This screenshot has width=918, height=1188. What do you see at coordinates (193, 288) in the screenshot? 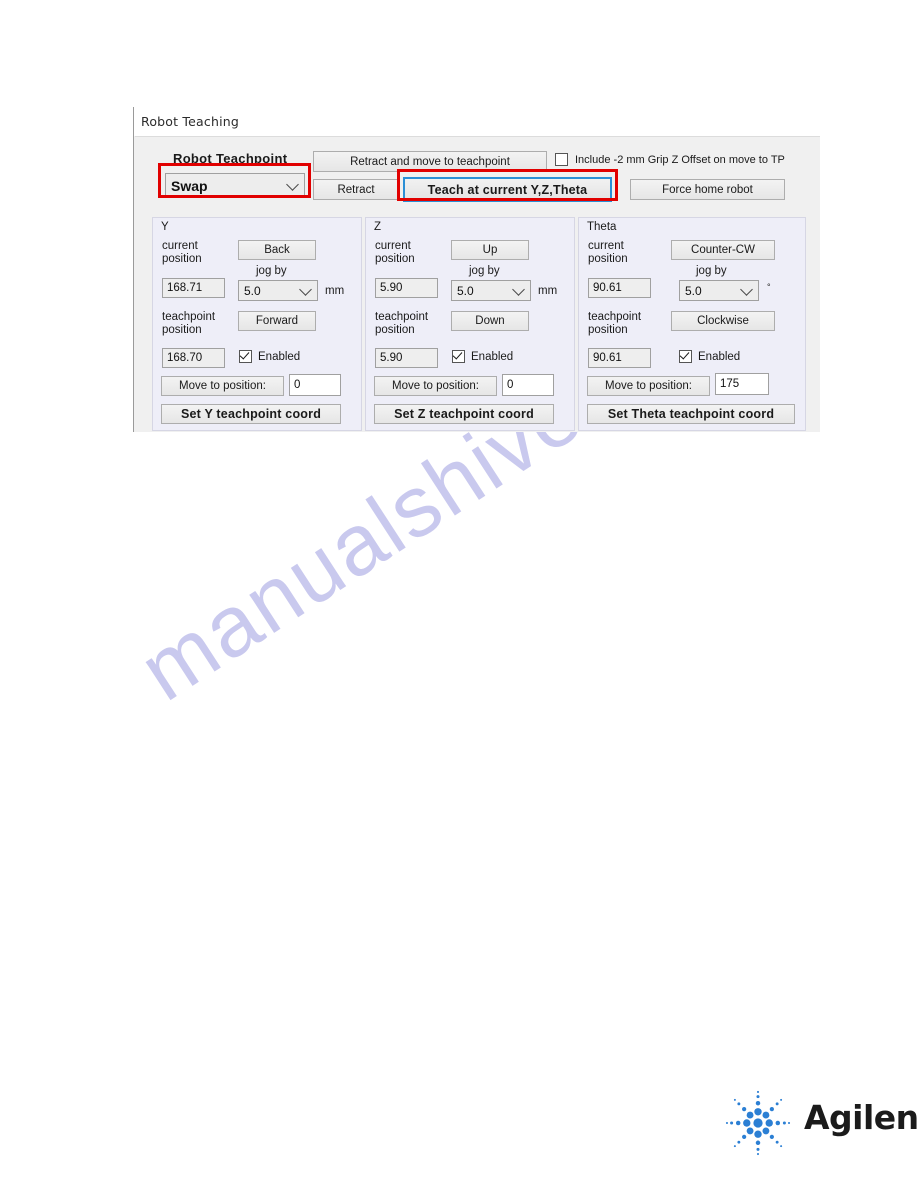
I see `current-position-value-y: 168.71` at bounding box center [193, 288].